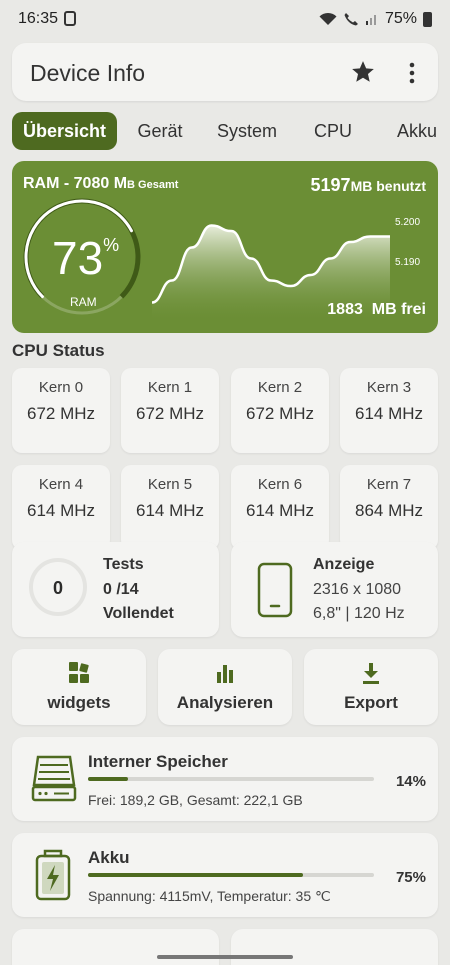 This screenshot has height=965, width=450. Describe the element at coordinates (79, 687) in the screenshot. I see `widgets-button: widgets` at that location.